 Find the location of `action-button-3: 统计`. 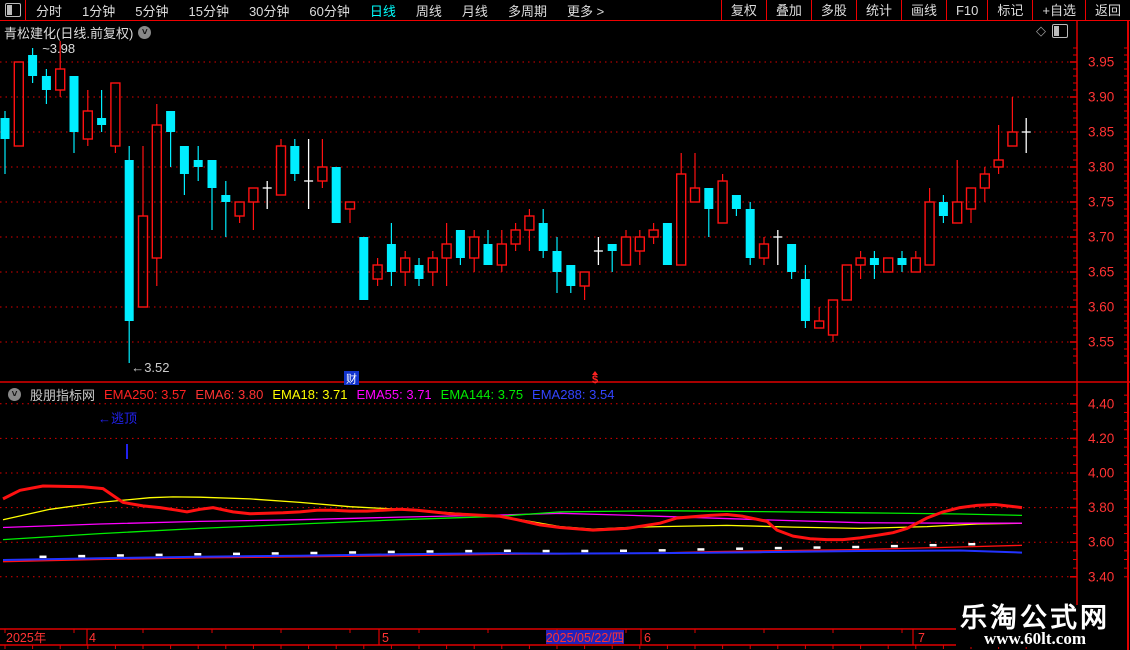

action-button-3: 统计 is located at coordinates (878, 10).